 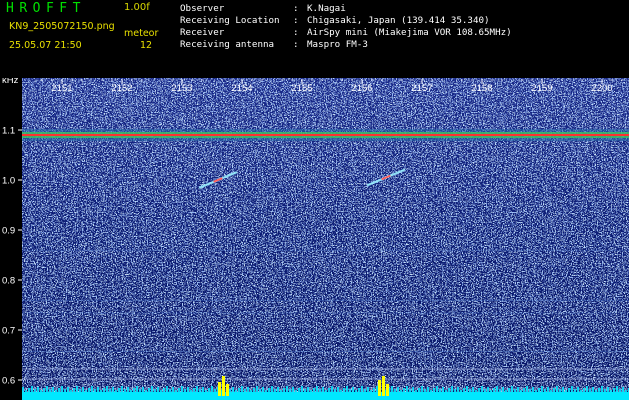 I want to click on y-axis-tick-label: 0.6, so click(x=8, y=381).